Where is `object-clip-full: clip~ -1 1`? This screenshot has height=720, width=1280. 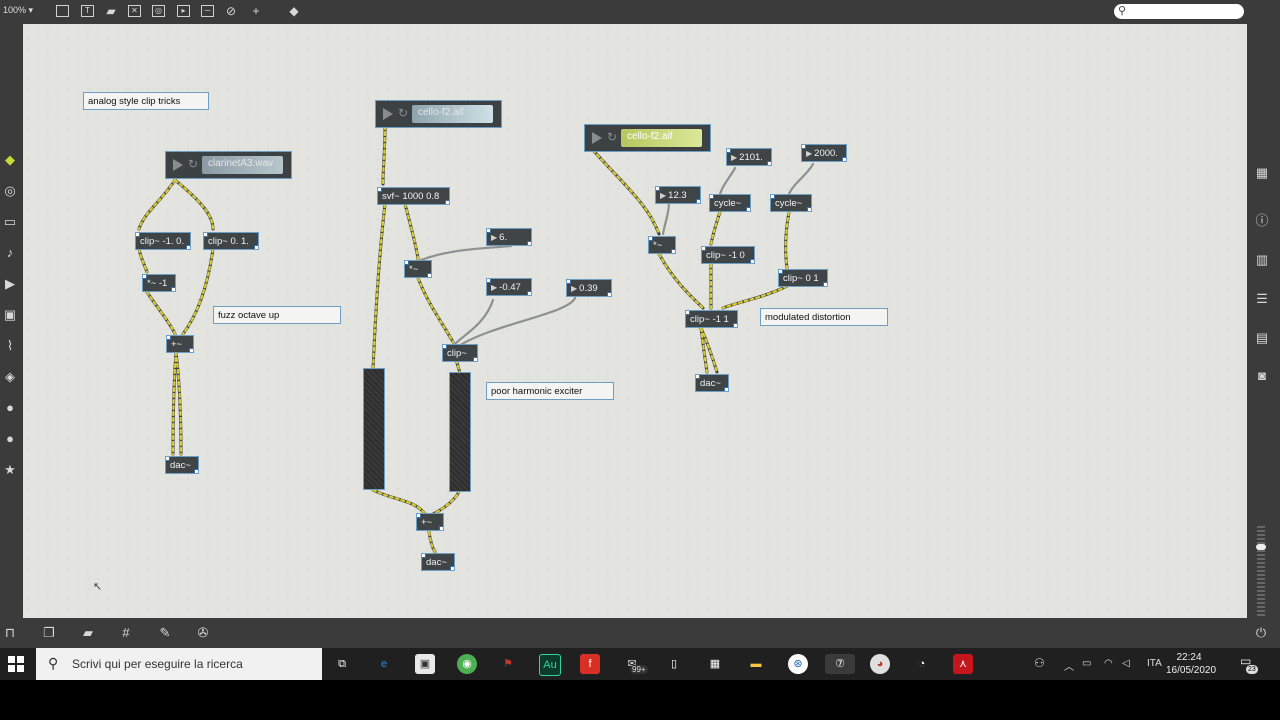 object-clip-full: clip~ -1 1 is located at coordinates (711, 319).